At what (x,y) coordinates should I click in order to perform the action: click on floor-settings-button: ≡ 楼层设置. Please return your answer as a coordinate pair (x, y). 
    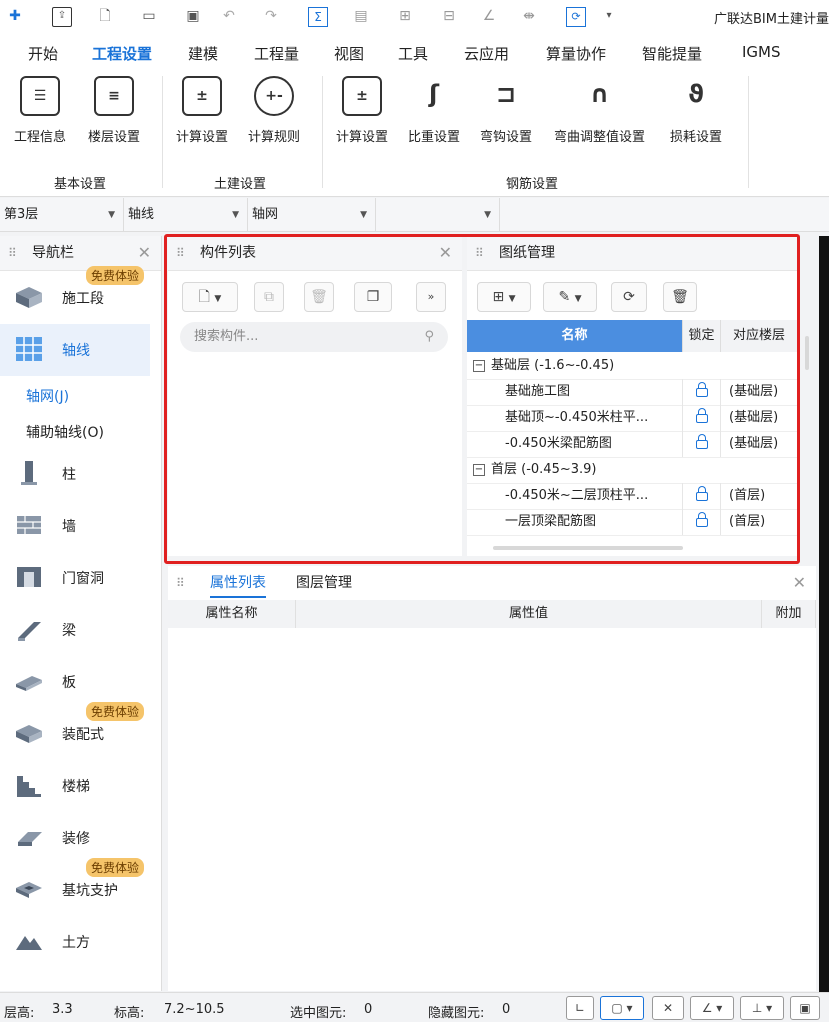
    Looking at the image, I should click on (114, 110).